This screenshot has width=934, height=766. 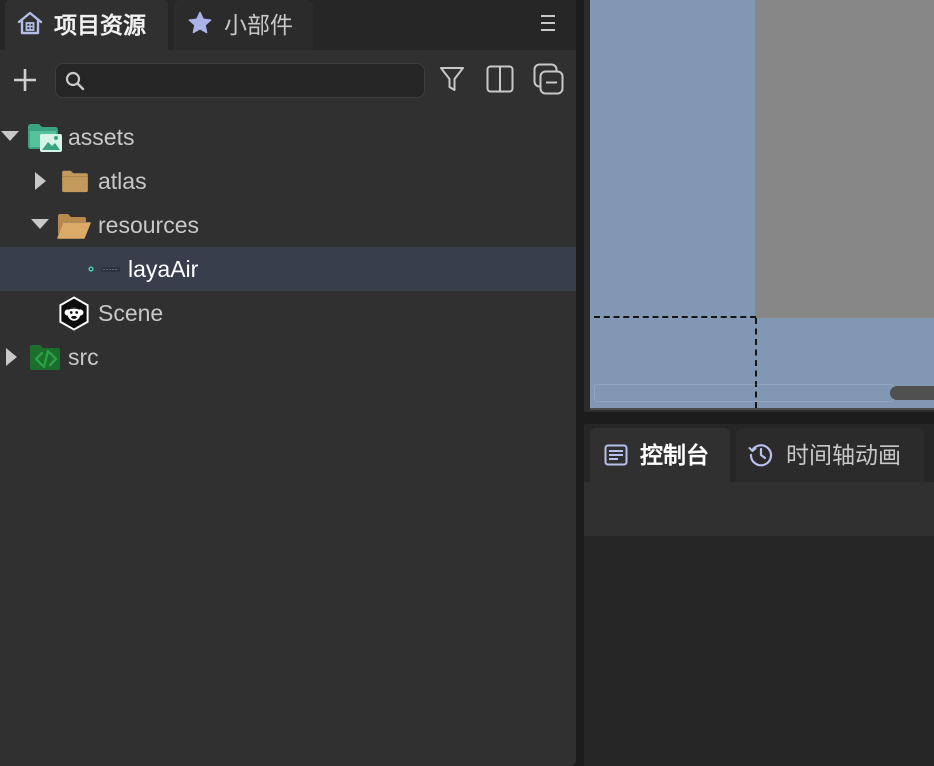 I want to click on search-input, so click(x=255, y=80).